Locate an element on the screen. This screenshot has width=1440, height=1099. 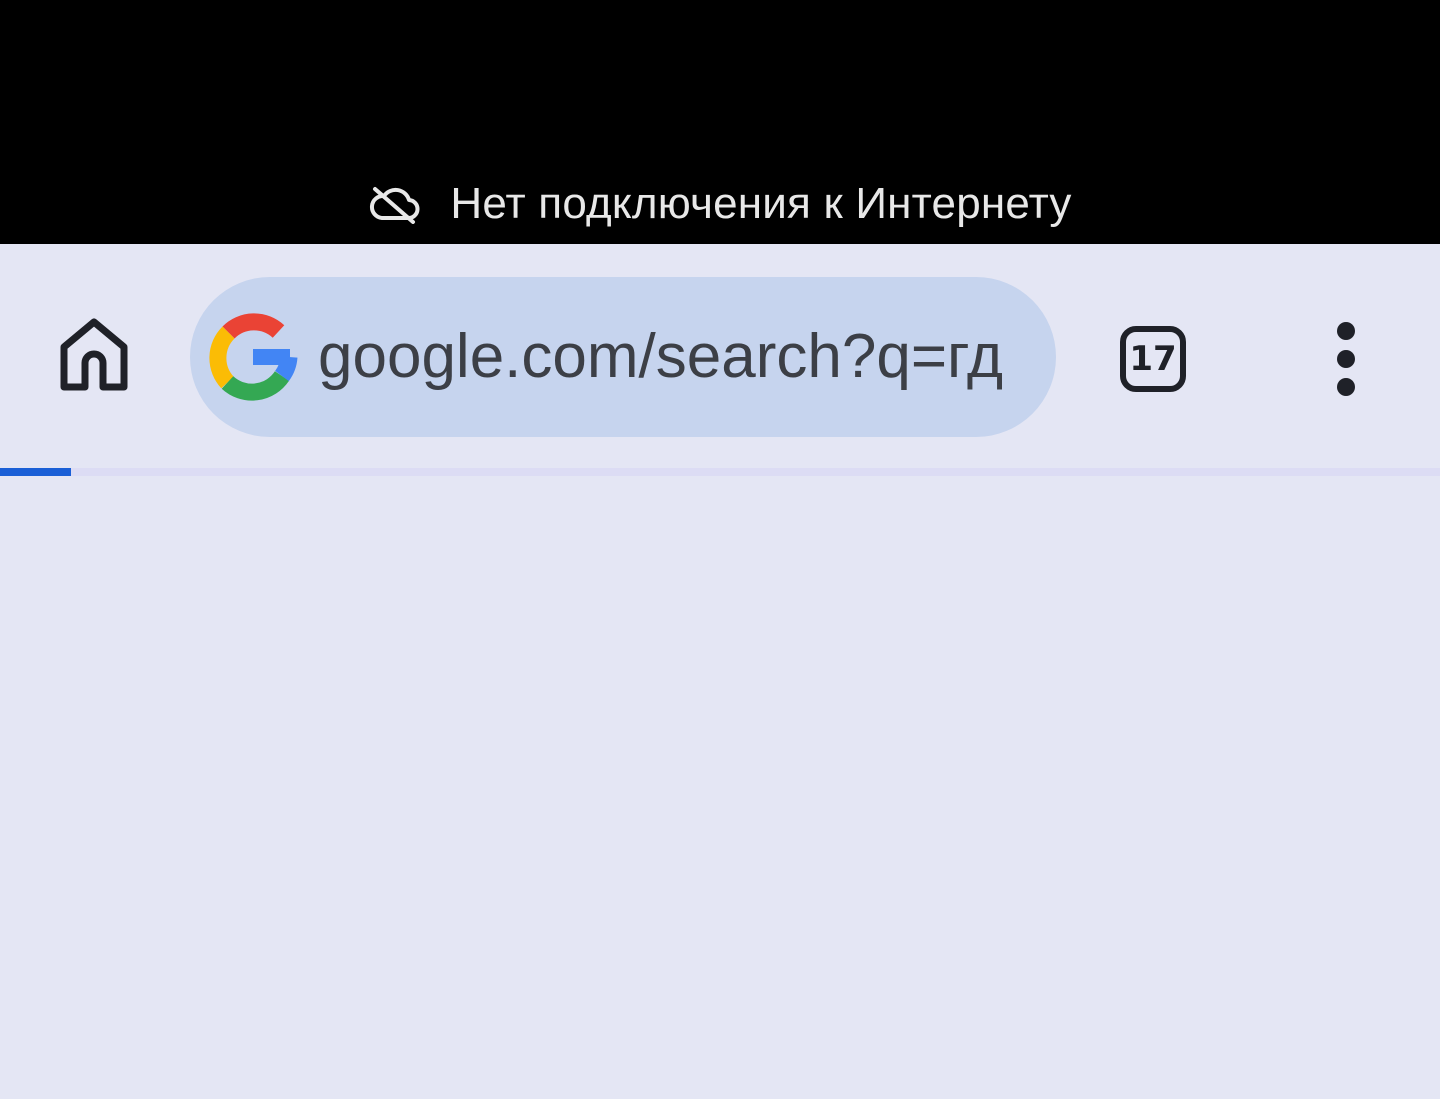
omnibox: google.com/search?q=гд is located at coordinates (623, 357).